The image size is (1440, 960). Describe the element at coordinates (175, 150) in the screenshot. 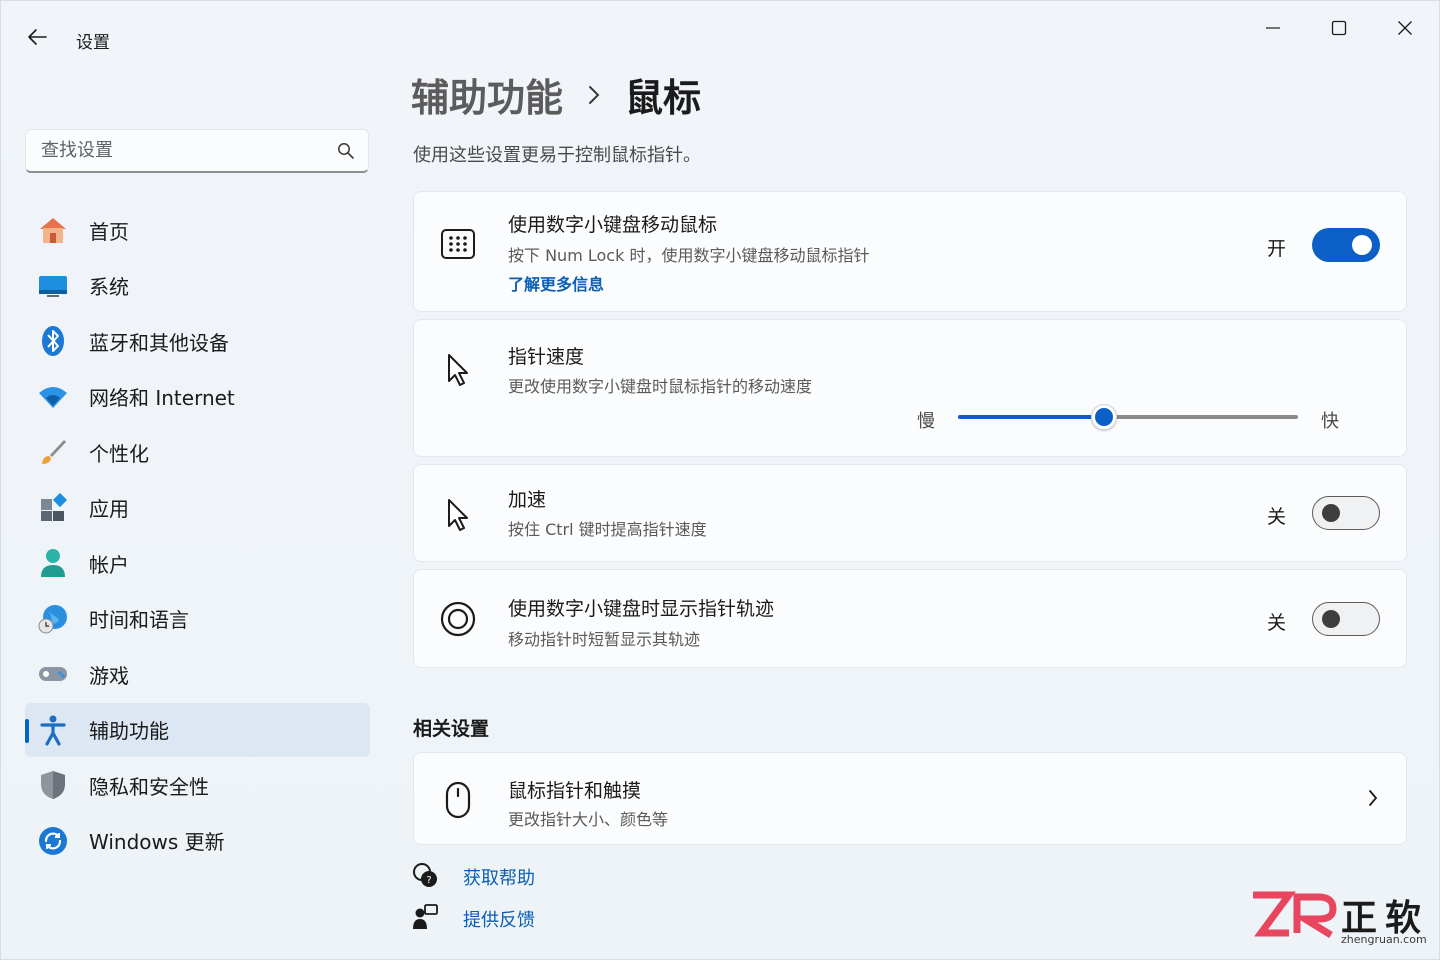

I see `search-input` at that location.